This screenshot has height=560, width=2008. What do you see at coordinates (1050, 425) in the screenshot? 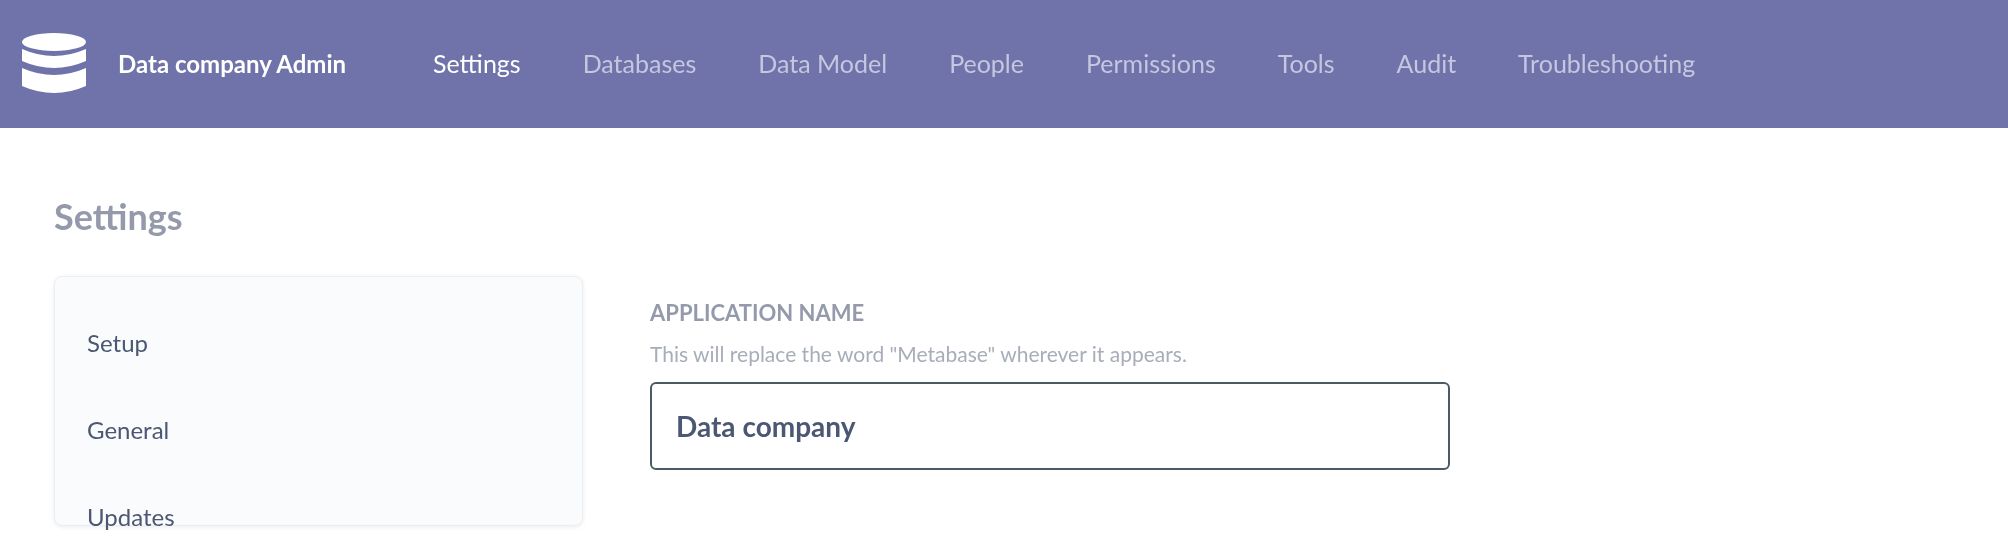
I see `application-name-field: Data company` at bounding box center [1050, 425].